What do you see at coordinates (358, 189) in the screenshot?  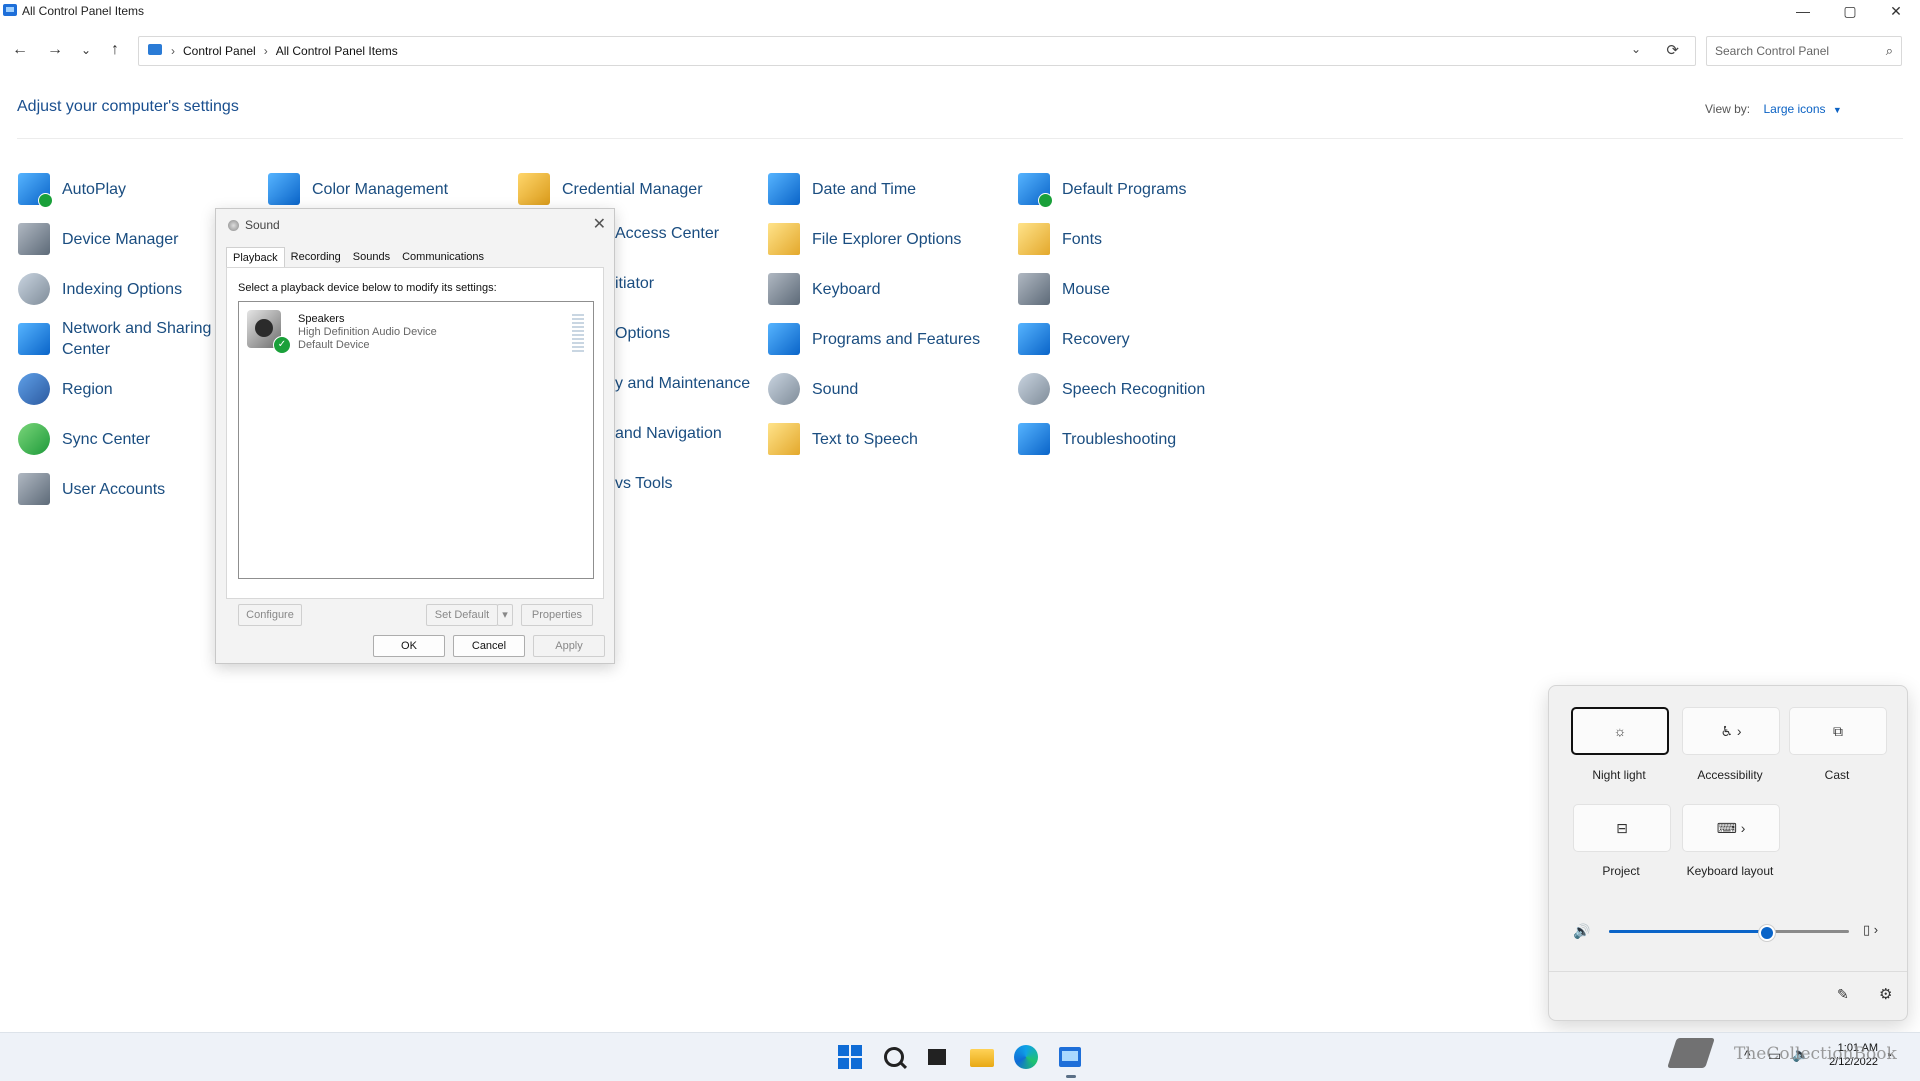 I see `cp-item-color-management: Color Management` at bounding box center [358, 189].